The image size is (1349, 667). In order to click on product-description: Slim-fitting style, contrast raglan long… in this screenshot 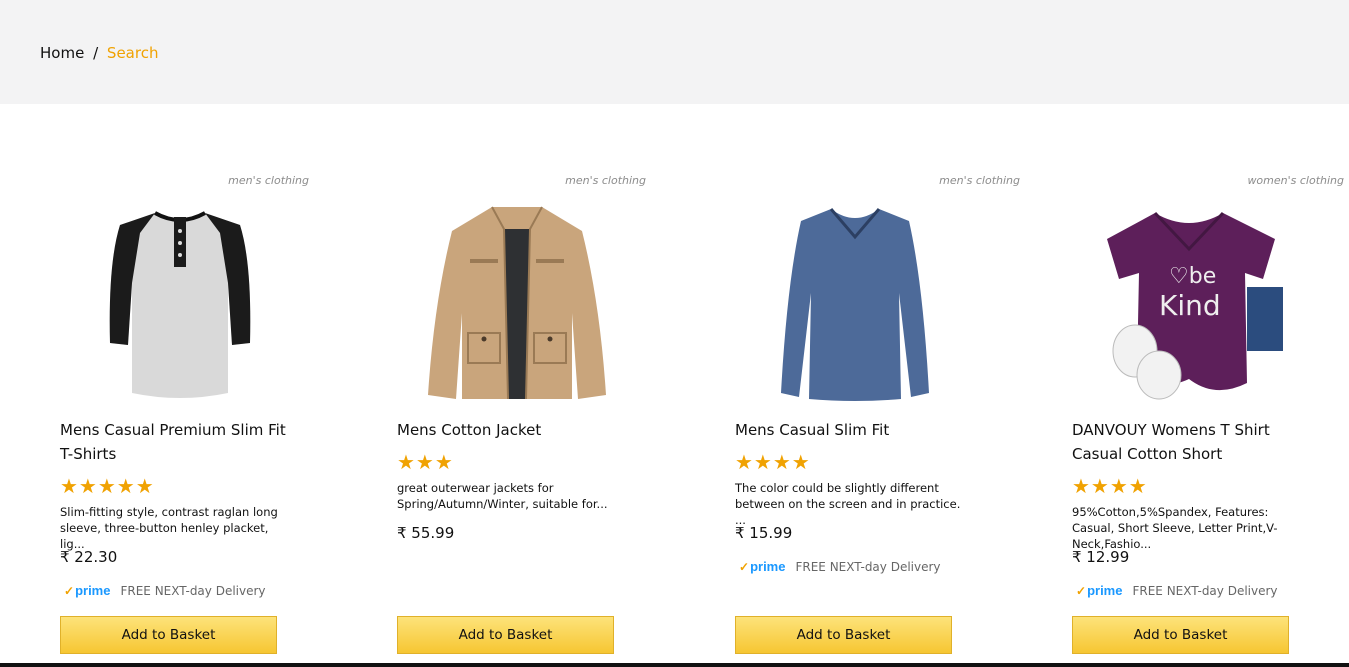, I will do `click(169, 528)`.